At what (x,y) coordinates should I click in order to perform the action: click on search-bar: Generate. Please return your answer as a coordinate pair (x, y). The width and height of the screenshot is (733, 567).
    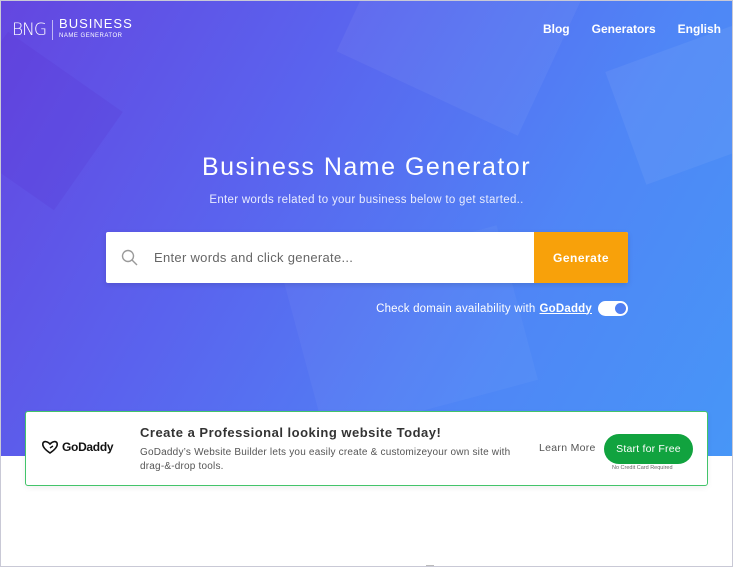
    Looking at the image, I should click on (367, 257).